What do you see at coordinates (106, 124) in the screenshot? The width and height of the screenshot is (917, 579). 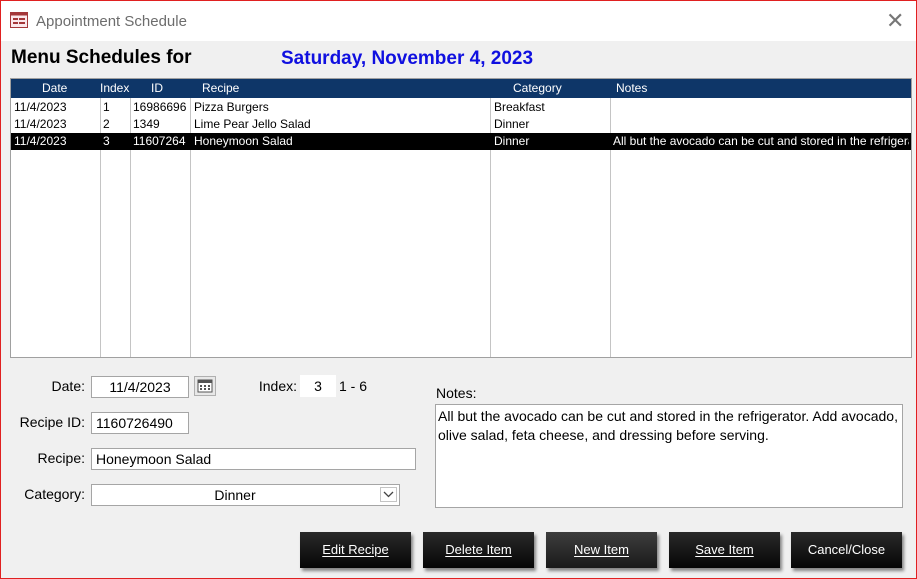 I see `cell-index: 2` at bounding box center [106, 124].